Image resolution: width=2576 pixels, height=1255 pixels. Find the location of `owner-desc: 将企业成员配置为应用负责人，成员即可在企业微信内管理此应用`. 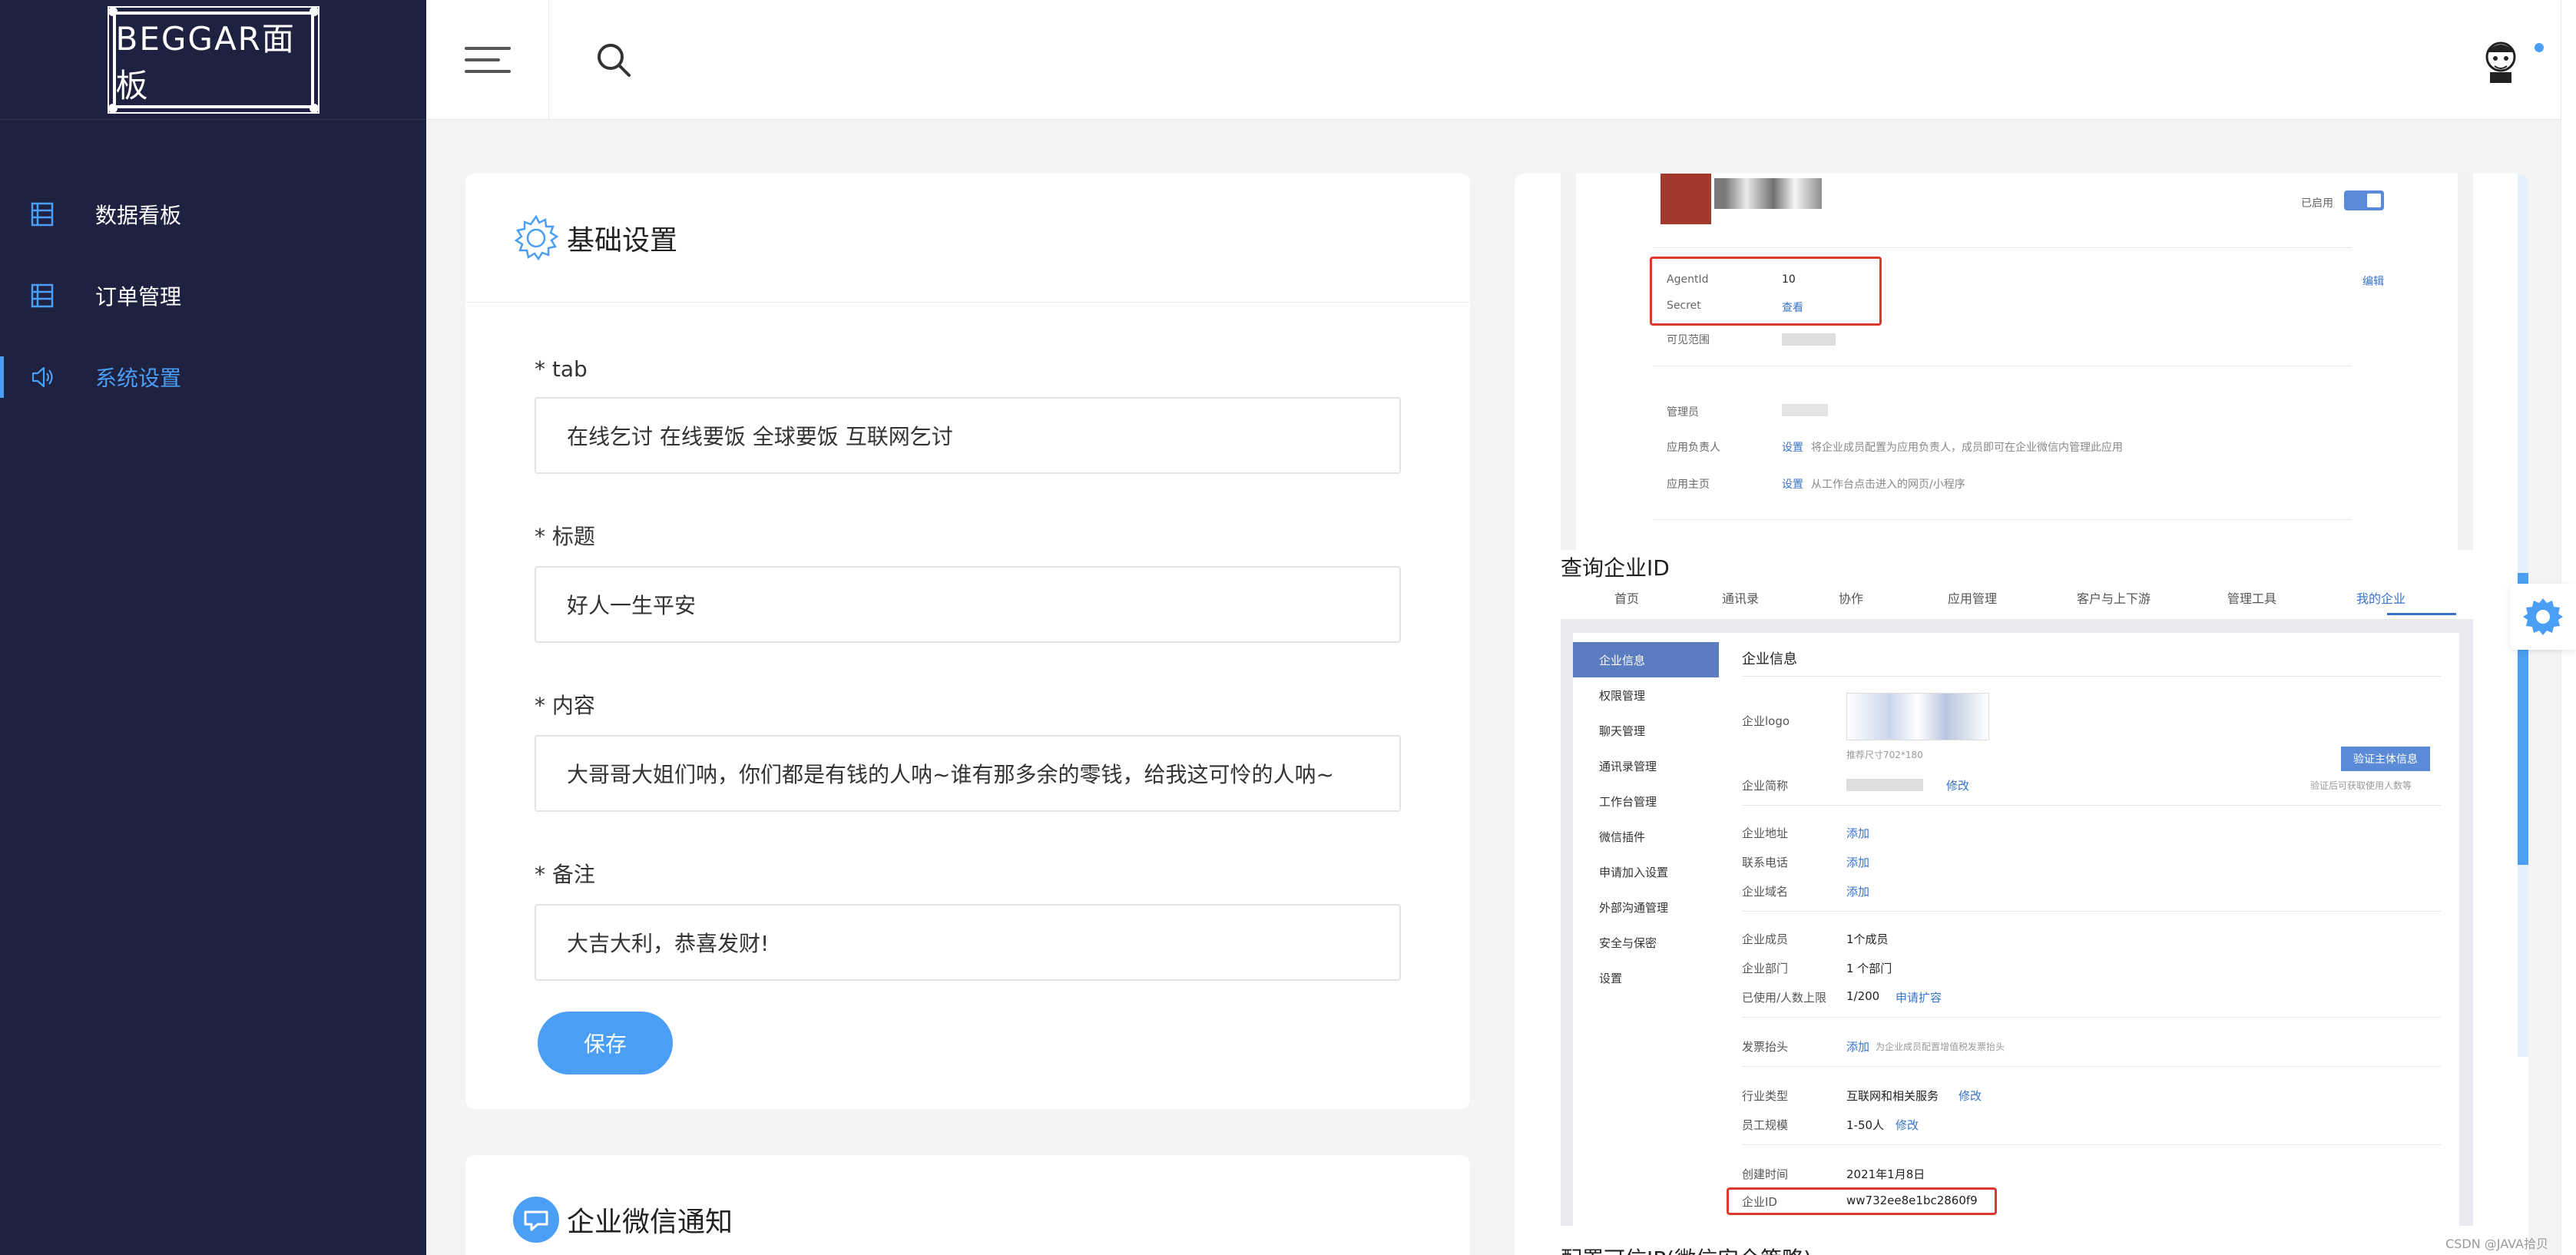

owner-desc: 将企业成员配置为应用负责人，成员即可在企业微信内管理此应用 is located at coordinates (1967, 448).